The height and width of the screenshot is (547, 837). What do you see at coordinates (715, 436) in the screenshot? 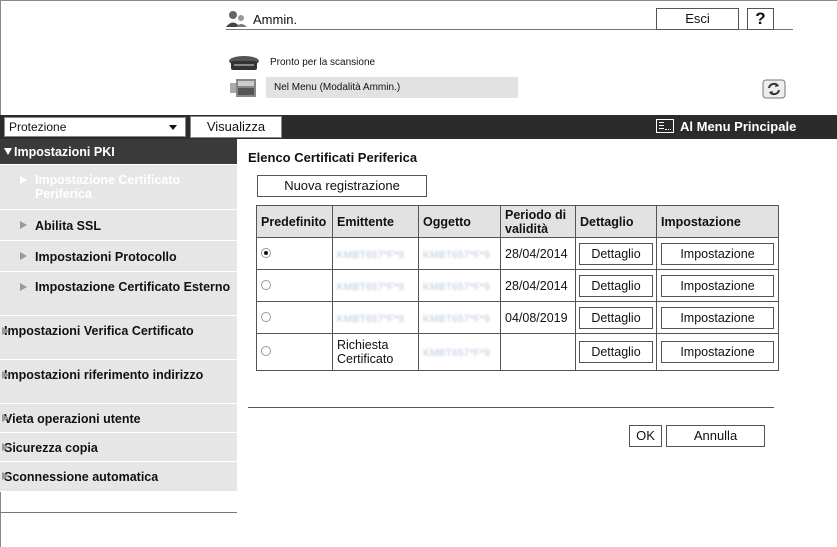
I see `cancel-button: Annulla` at bounding box center [715, 436].